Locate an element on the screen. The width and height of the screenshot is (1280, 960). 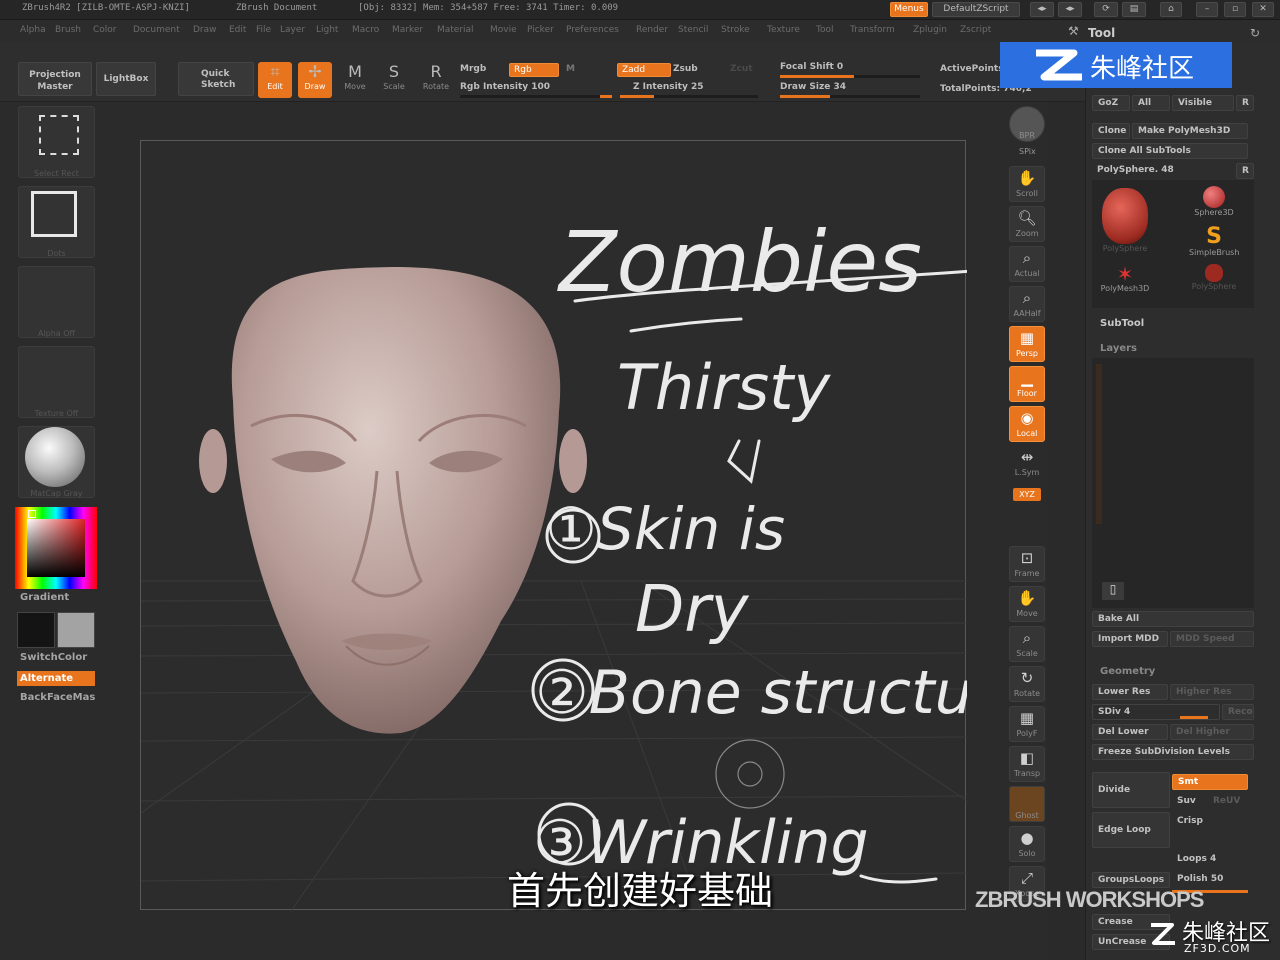
rgb-toggle: Rgb is located at coordinates (534, 70).